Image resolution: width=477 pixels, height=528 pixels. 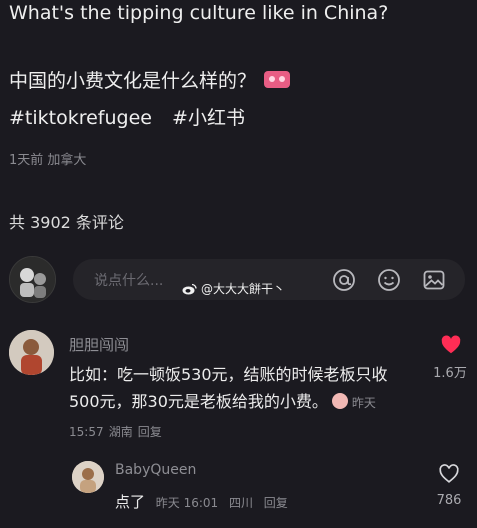 What do you see at coordinates (187, 503) in the screenshot?
I see `comment-time: 昨天 16:01` at bounding box center [187, 503].